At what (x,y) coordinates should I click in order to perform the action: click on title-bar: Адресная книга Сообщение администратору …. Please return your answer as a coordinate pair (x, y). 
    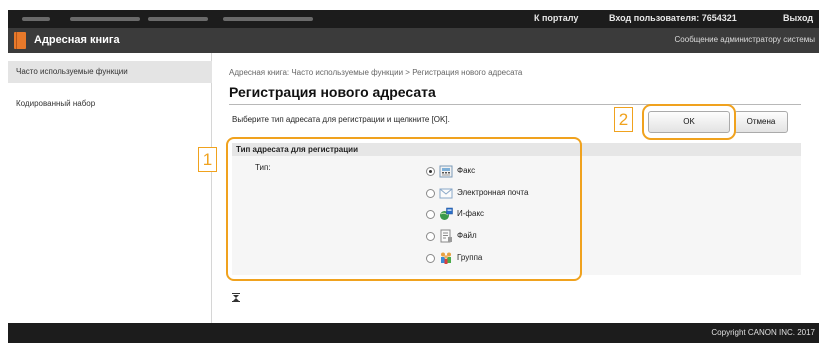
    Looking at the image, I should click on (413, 40).